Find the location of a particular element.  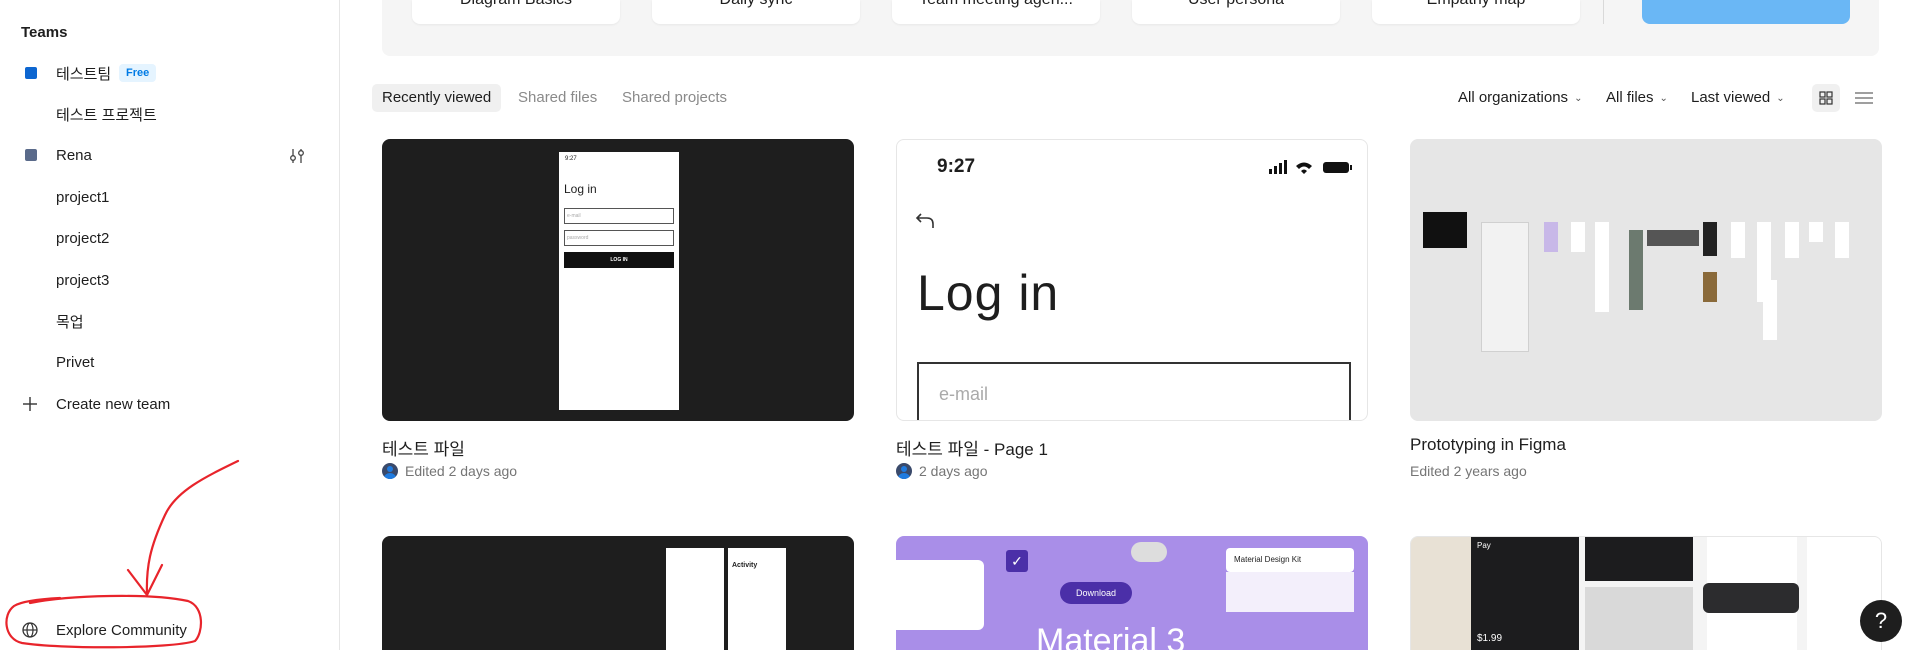

file-name: Prototyping in Figma is located at coordinates (1488, 444).